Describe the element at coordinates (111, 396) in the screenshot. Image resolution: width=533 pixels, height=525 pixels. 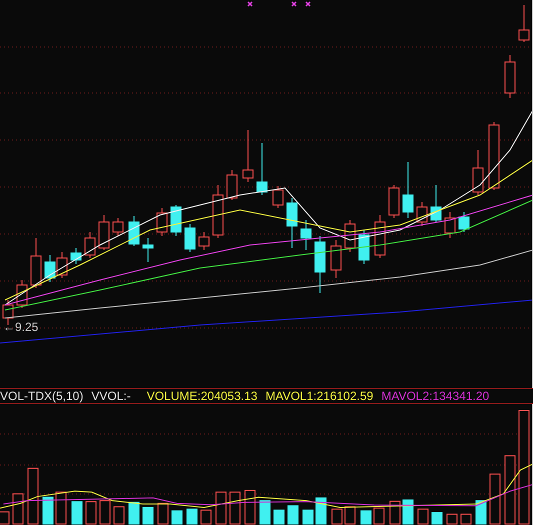
I see `indicator-label: VVOL:-` at that location.